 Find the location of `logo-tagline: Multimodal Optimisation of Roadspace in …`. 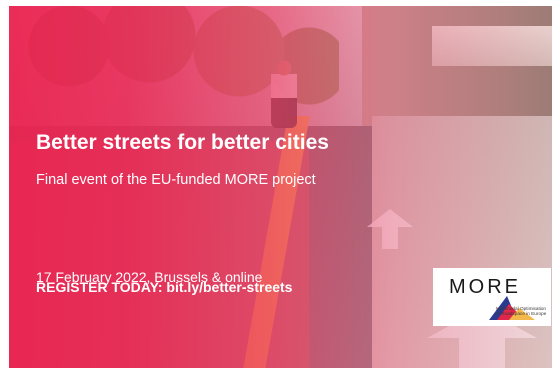

logo-tagline: Multimodal Optimisation of Roadspace in … is located at coordinates (521, 311).